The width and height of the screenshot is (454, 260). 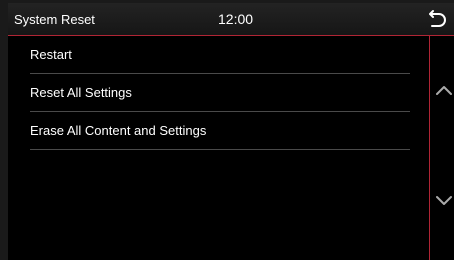 I want to click on back-button, so click(x=437, y=19).